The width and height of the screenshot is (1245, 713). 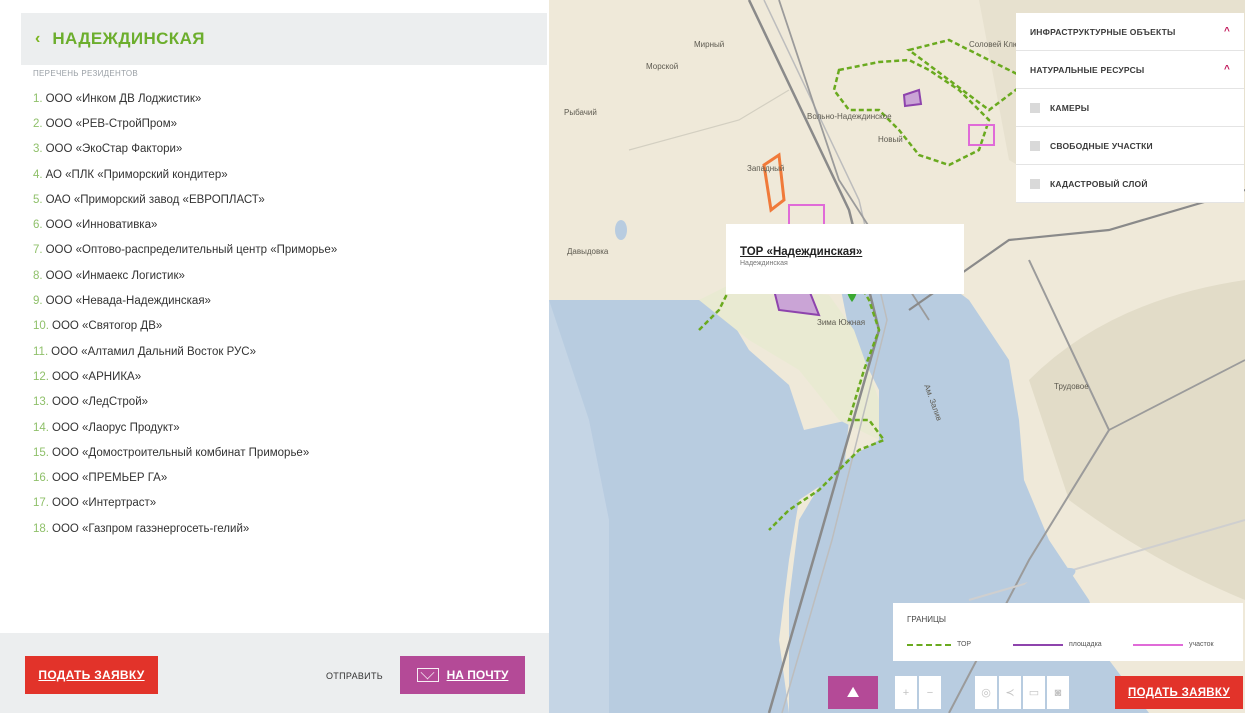 I want to click on list-item: 10. ООО «Святогор ДВ», so click(x=283, y=326).